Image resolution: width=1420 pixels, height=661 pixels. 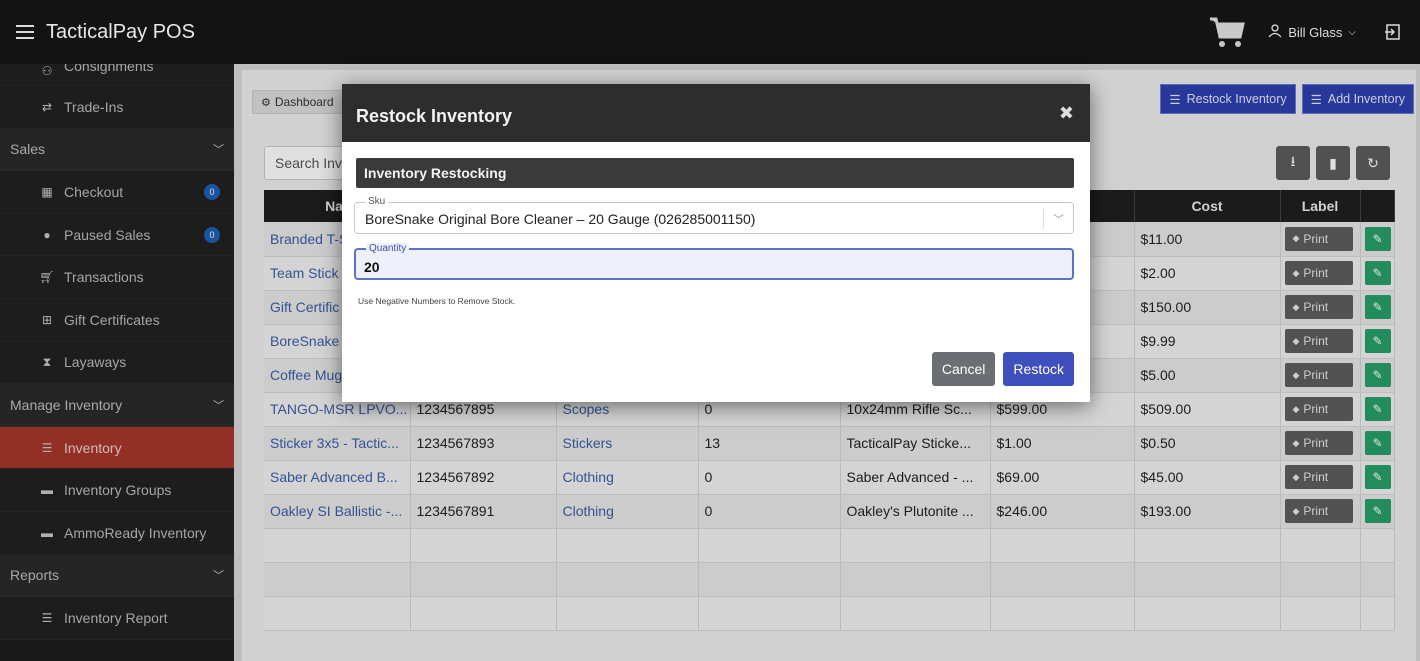 What do you see at coordinates (1066, 113) in the screenshot?
I see `close-icon: ✖` at bounding box center [1066, 113].